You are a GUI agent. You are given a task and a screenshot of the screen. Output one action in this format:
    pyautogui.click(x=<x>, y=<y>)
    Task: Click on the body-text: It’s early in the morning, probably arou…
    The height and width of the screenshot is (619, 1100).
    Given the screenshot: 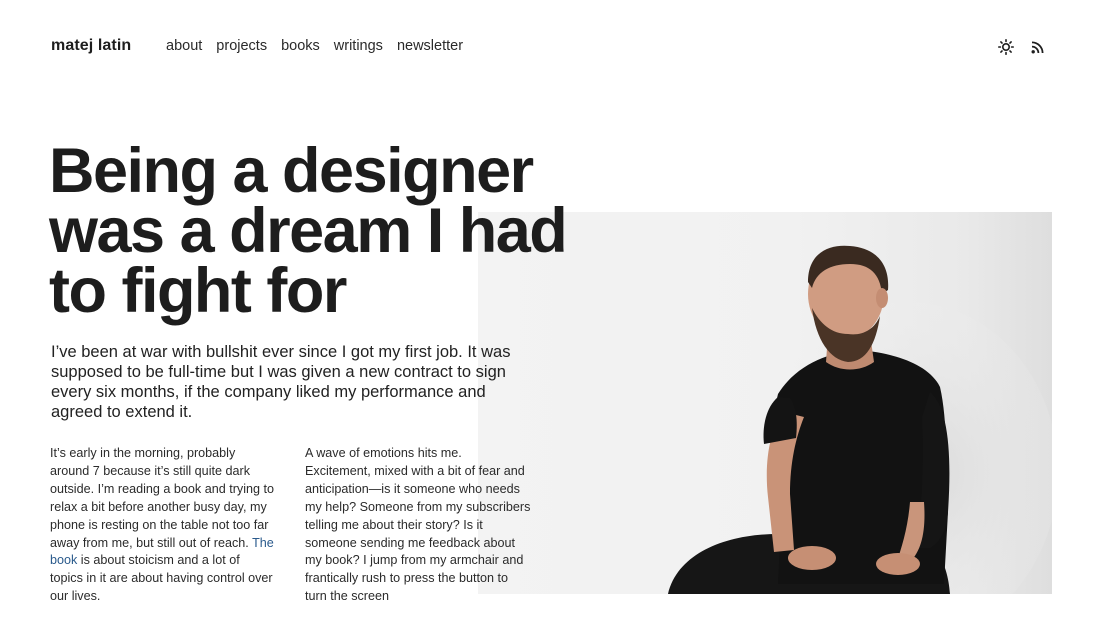 What is the action you would take?
    pyautogui.click(x=162, y=498)
    